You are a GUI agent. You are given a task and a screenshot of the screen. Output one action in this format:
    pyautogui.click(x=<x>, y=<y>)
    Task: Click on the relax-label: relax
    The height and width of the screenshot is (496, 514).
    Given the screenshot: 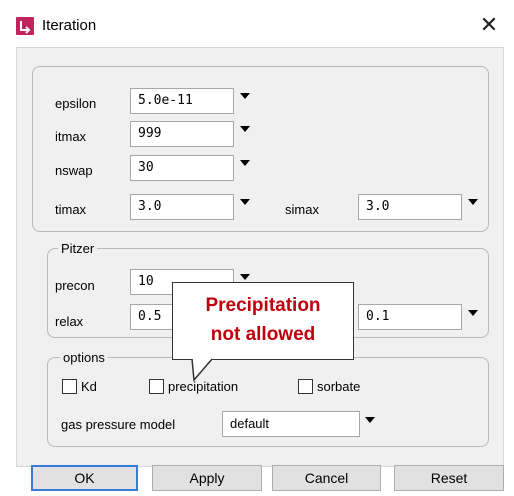 What is the action you would take?
    pyautogui.click(x=69, y=321)
    